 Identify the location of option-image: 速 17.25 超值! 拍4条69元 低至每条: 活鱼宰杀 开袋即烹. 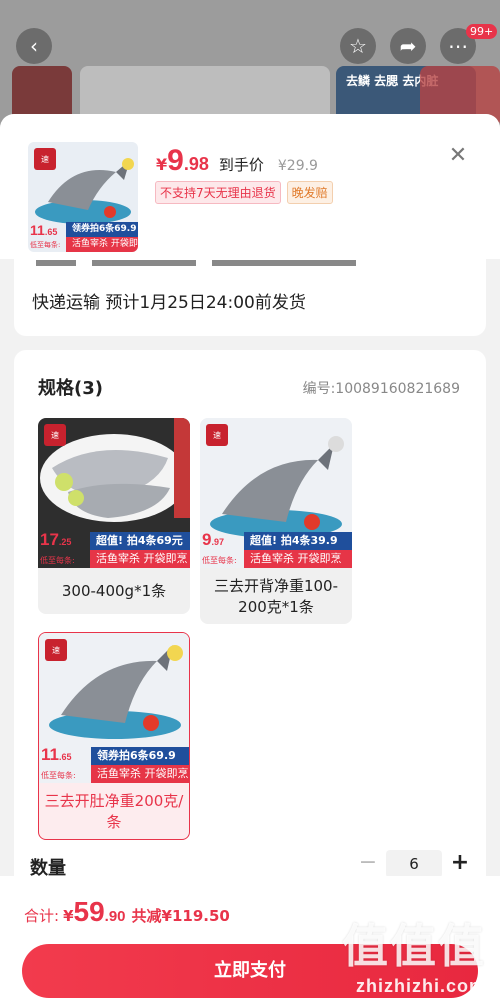
(114, 493).